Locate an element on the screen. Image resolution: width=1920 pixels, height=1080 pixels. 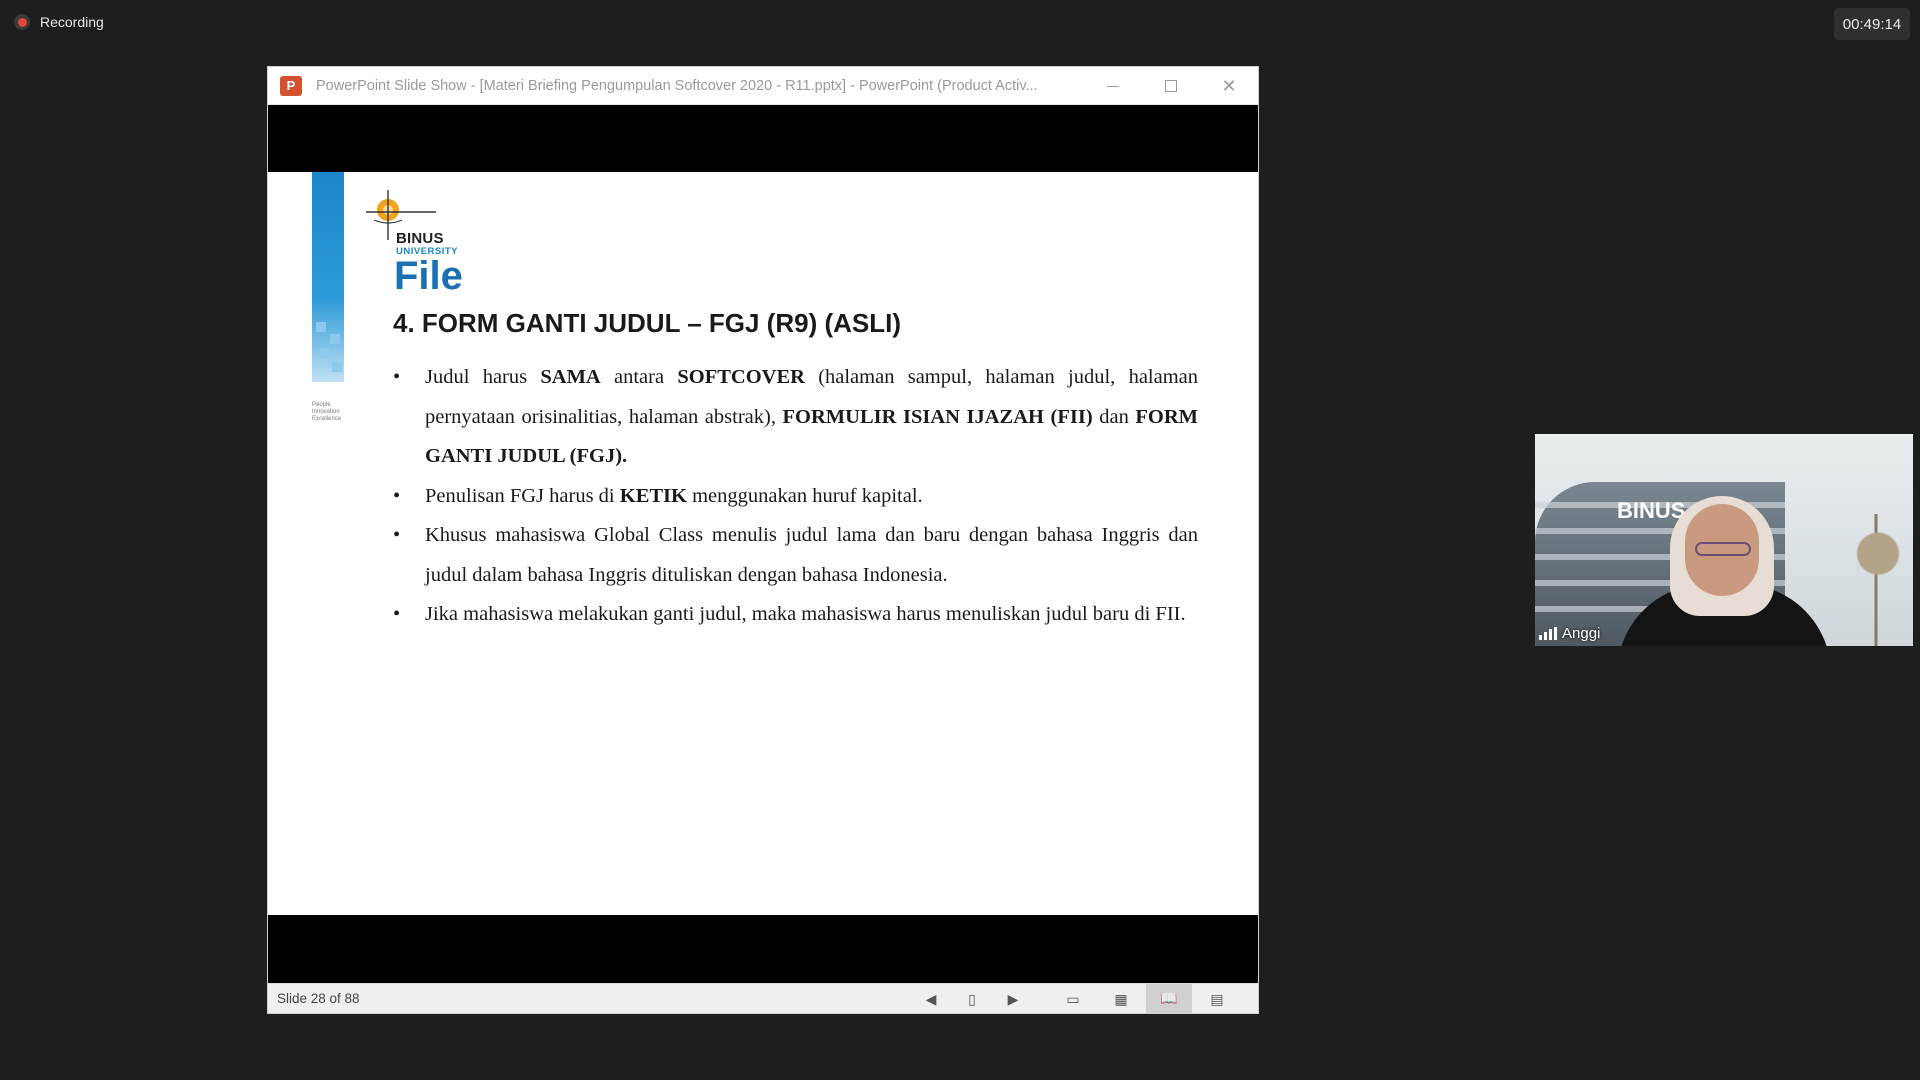
maximize-button is located at coordinates (1171, 86).